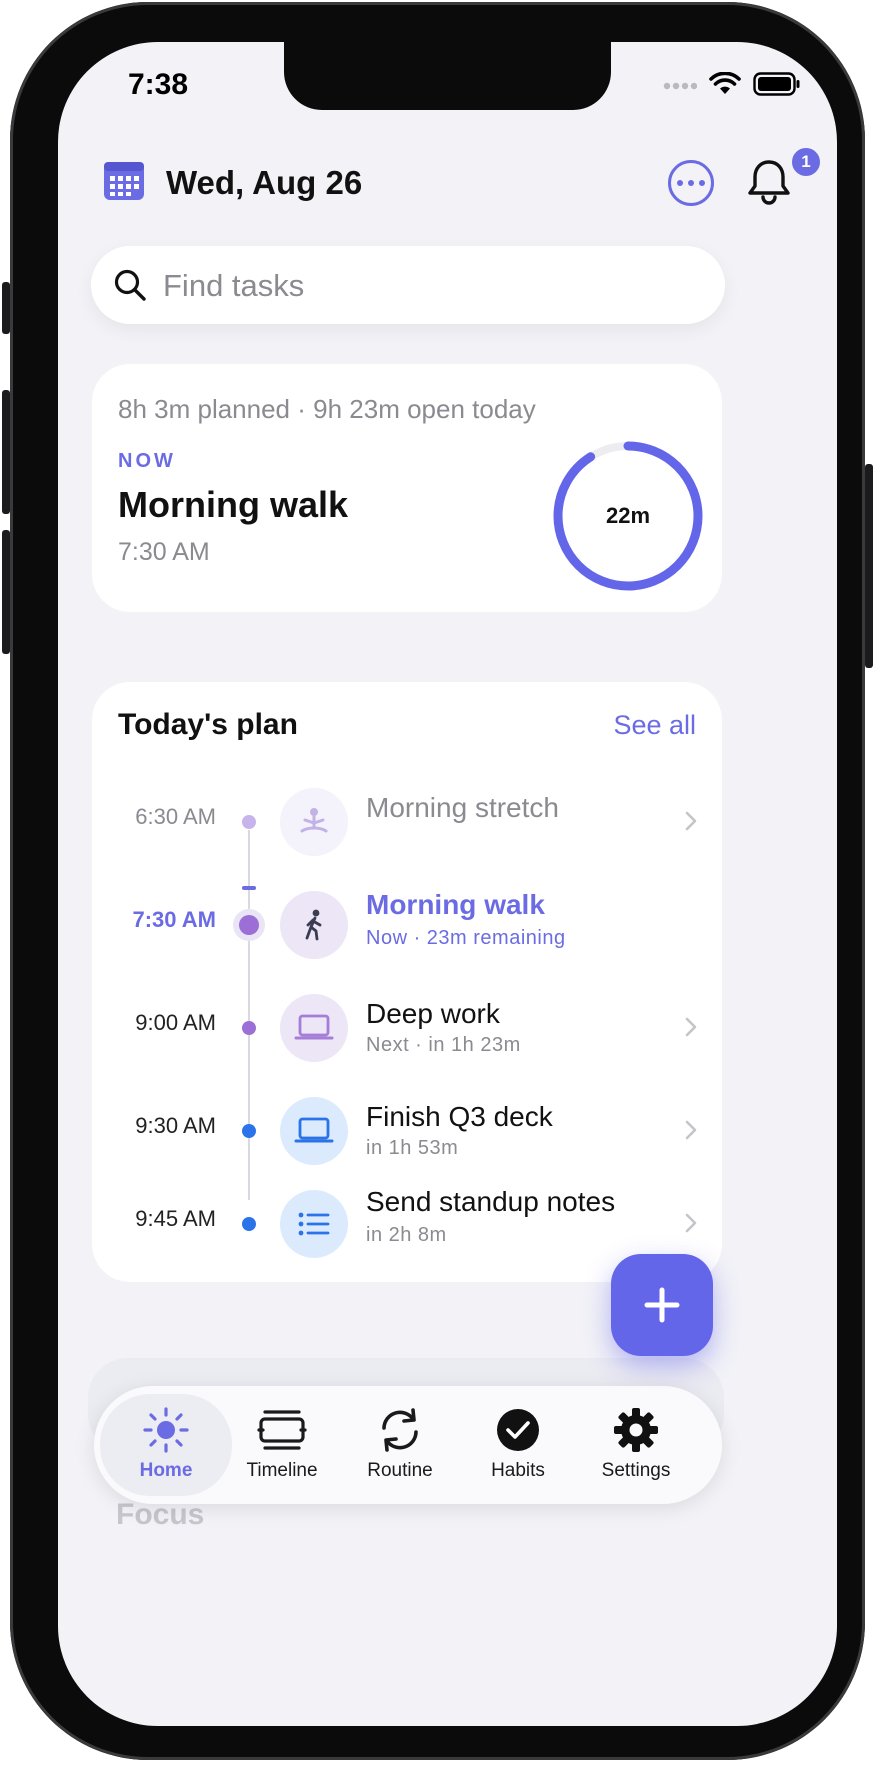 The image size is (875, 1766). What do you see at coordinates (777, 86) in the screenshot?
I see `battery-icon` at bounding box center [777, 86].